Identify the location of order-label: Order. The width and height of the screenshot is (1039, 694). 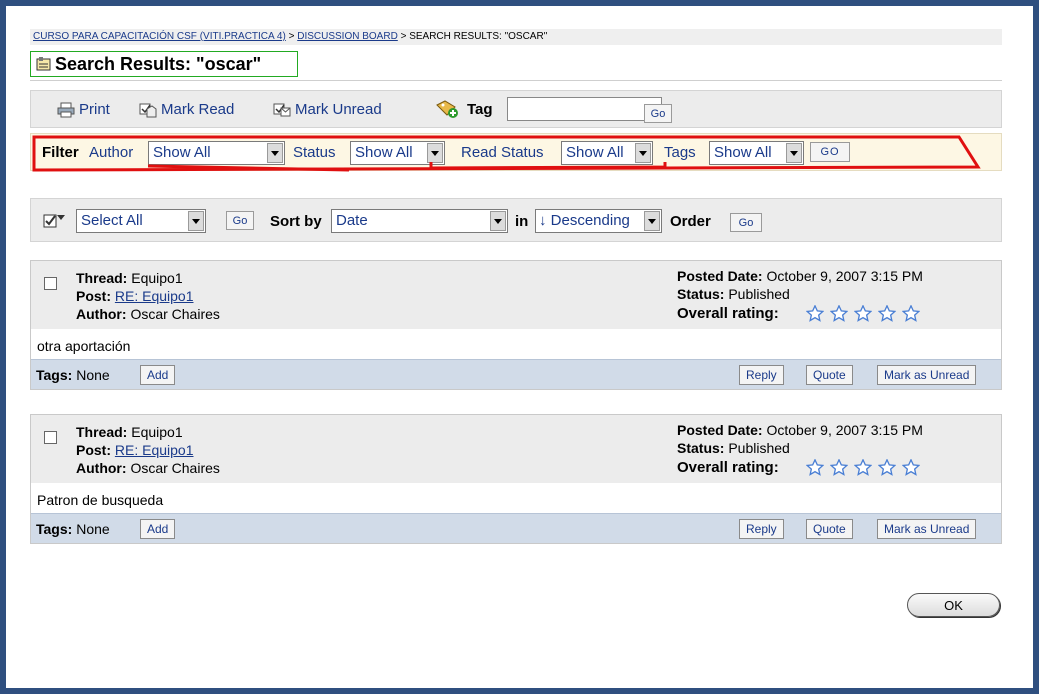
(690, 221).